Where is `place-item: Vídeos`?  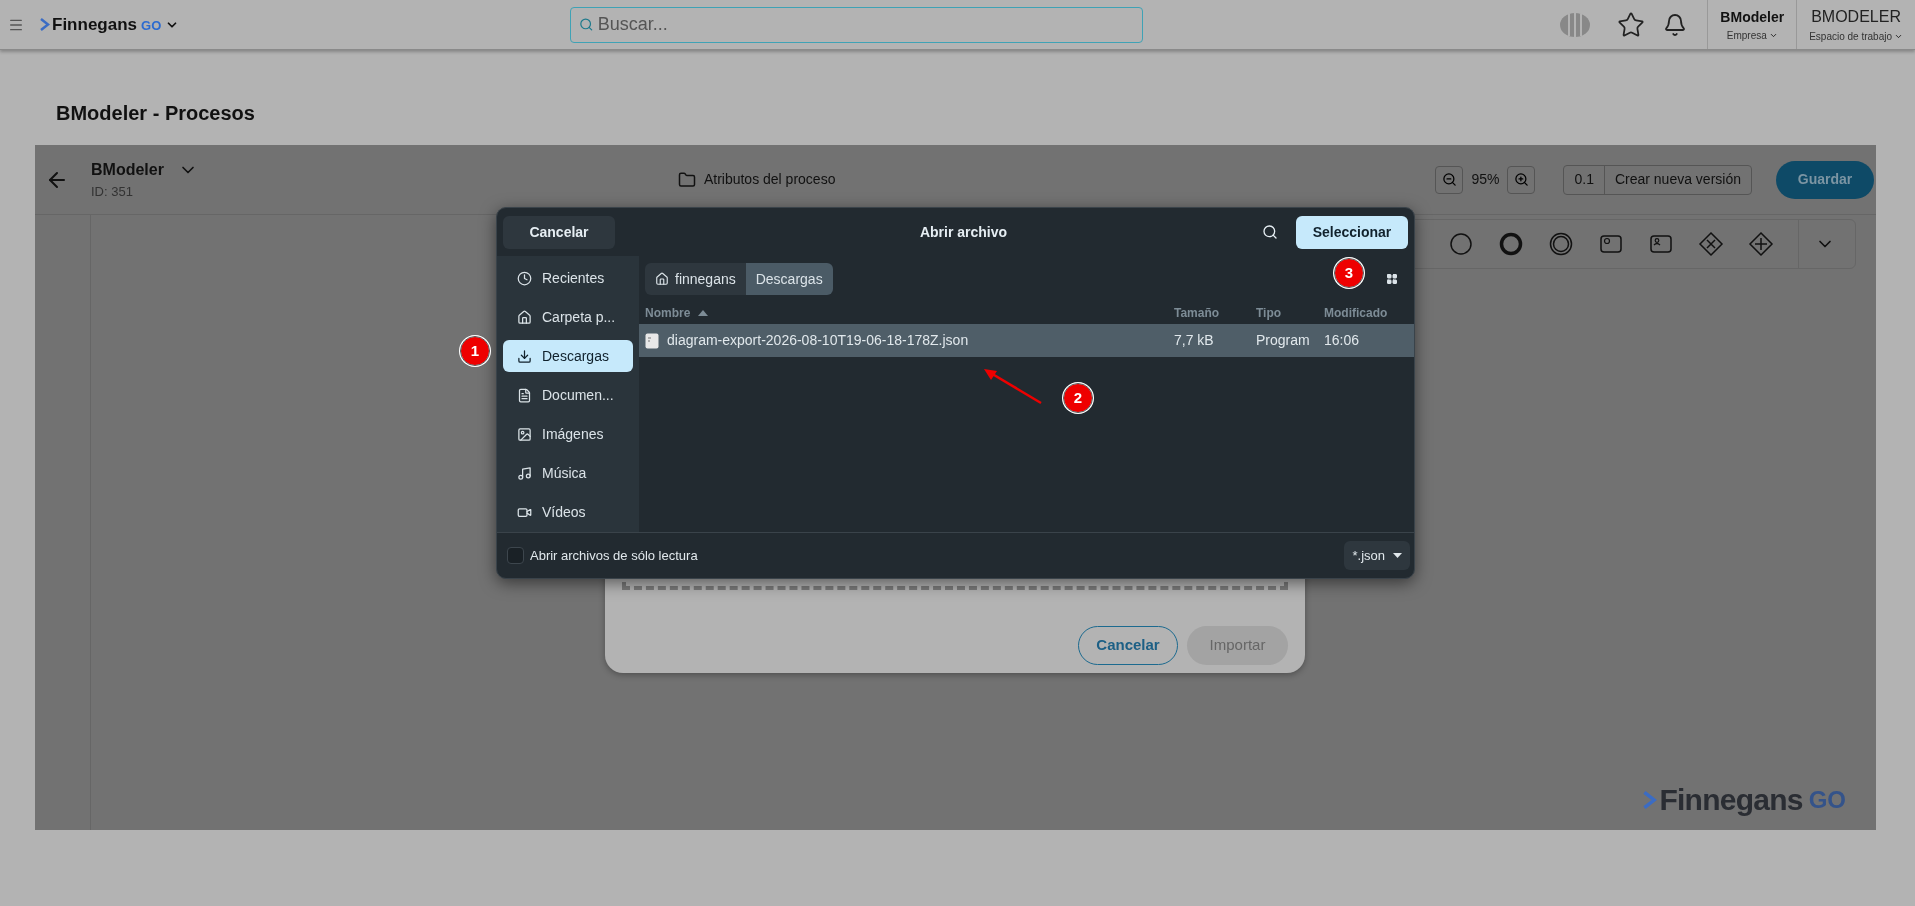 place-item: Vídeos is located at coordinates (568, 512).